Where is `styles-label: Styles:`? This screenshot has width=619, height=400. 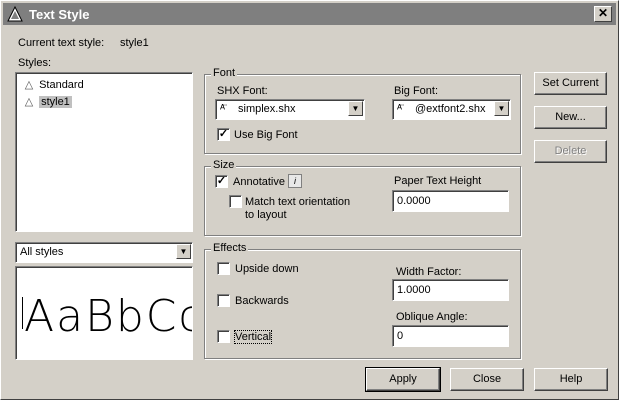
styles-label: Styles: is located at coordinates (35, 63).